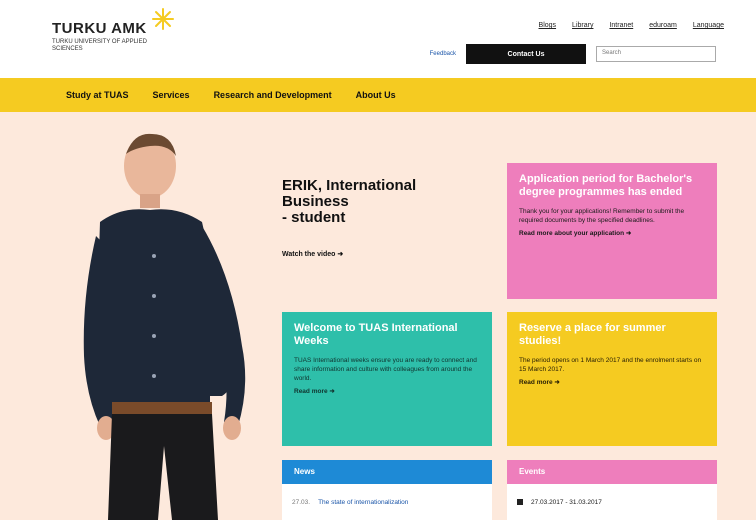  What do you see at coordinates (612, 502) in the screenshot?
I see `event-item: 27.03.2017 - 31.03.2017` at bounding box center [612, 502].